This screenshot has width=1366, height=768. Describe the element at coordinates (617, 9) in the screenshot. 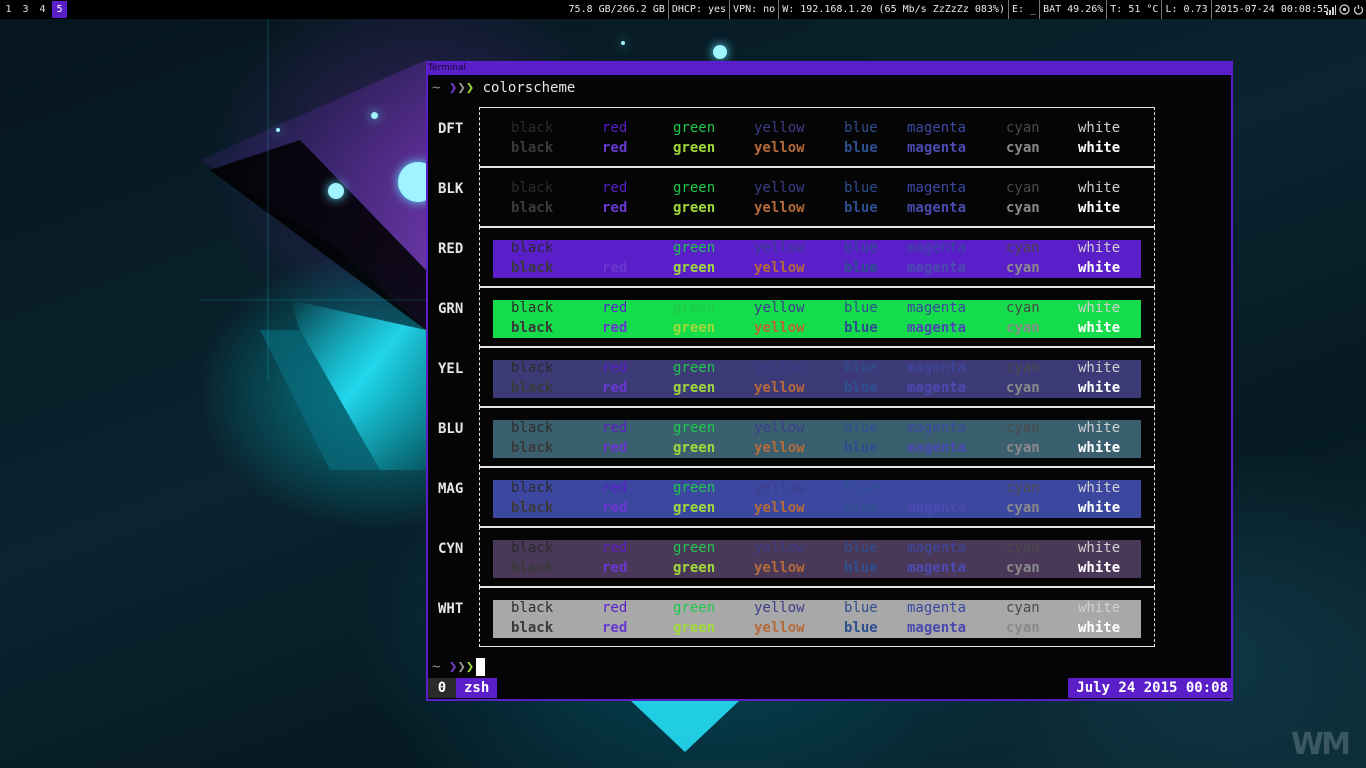

I see `disk-usage: 75.8 GB/266.2 GB` at that location.